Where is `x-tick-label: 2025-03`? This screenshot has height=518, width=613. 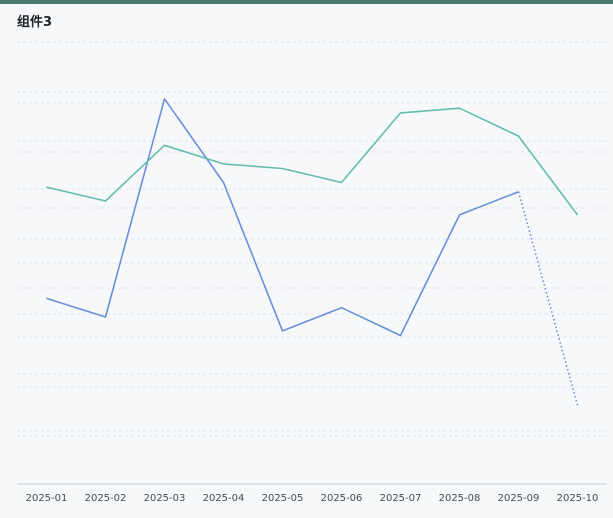
x-tick-label: 2025-03 is located at coordinates (165, 498).